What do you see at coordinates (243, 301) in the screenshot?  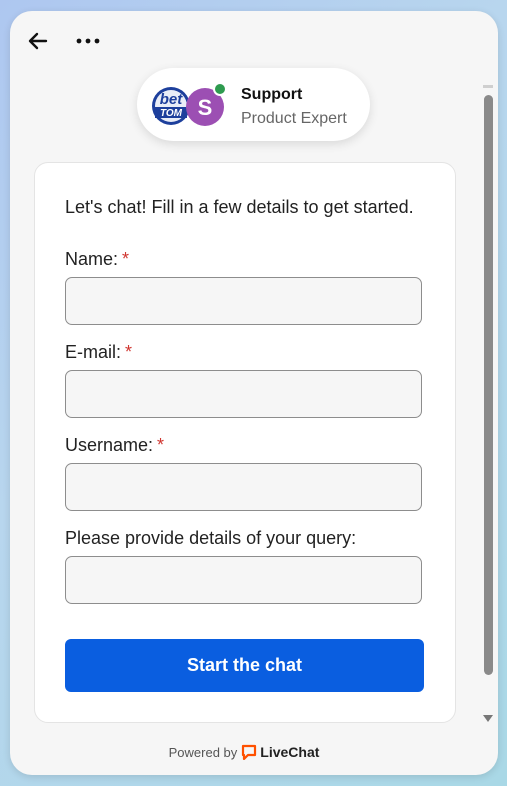 I see `name-field` at bounding box center [243, 301].